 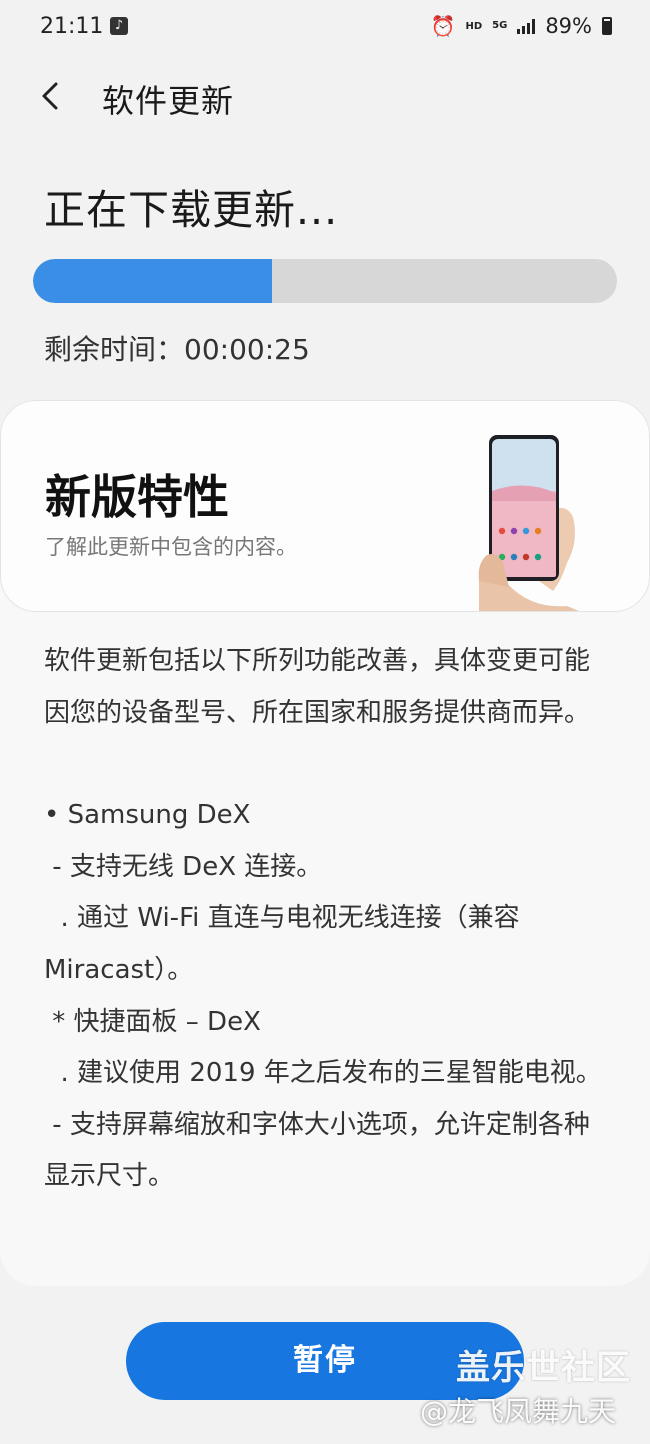 I want to click on watermark-author: @龙飞凤舞九天, so click(x=518, y=1411).